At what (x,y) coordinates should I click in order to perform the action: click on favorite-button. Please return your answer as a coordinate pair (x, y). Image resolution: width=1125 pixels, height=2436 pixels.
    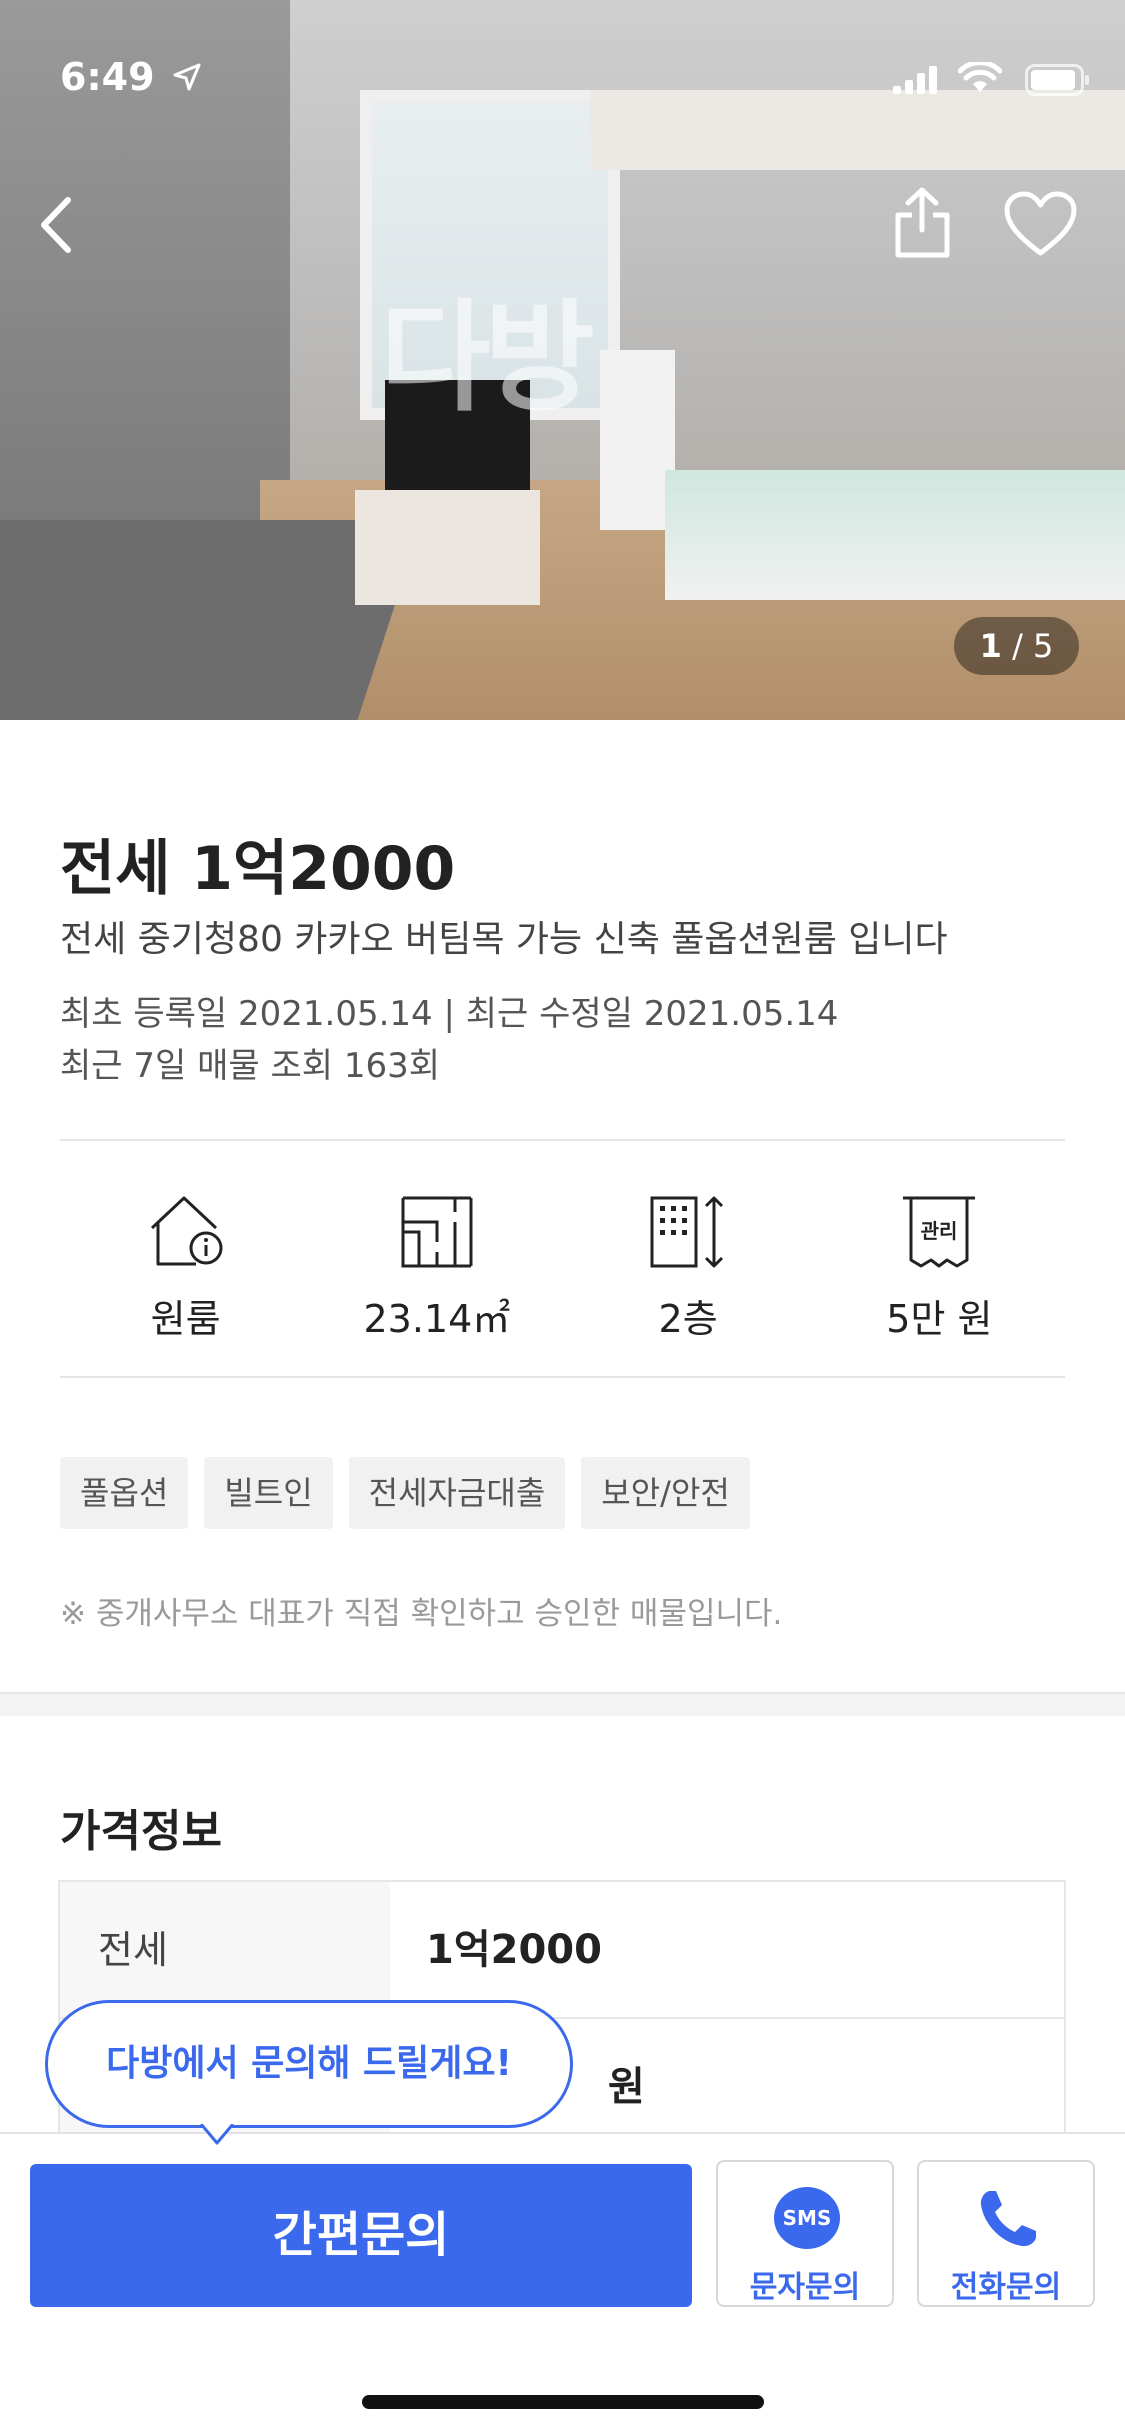
    Looking at the image, I should click on (1040, 224).